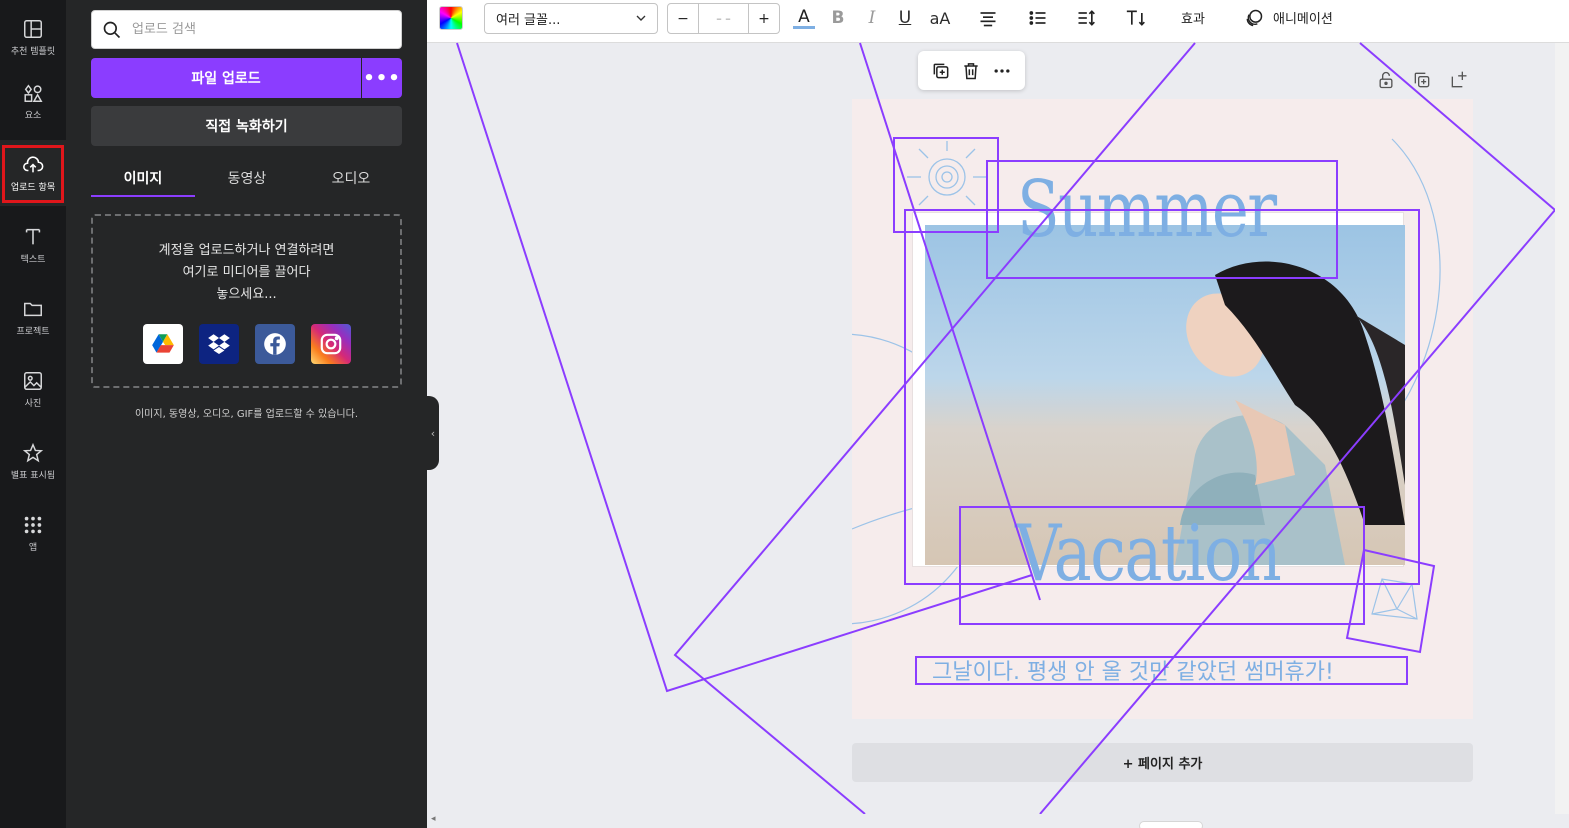 Image resolution: width=1569 pixels, height=828 pixels. Describe the element at coordinates (1303, 17) in the screenshot. I see `animate-button: 애니메이션` at that location.